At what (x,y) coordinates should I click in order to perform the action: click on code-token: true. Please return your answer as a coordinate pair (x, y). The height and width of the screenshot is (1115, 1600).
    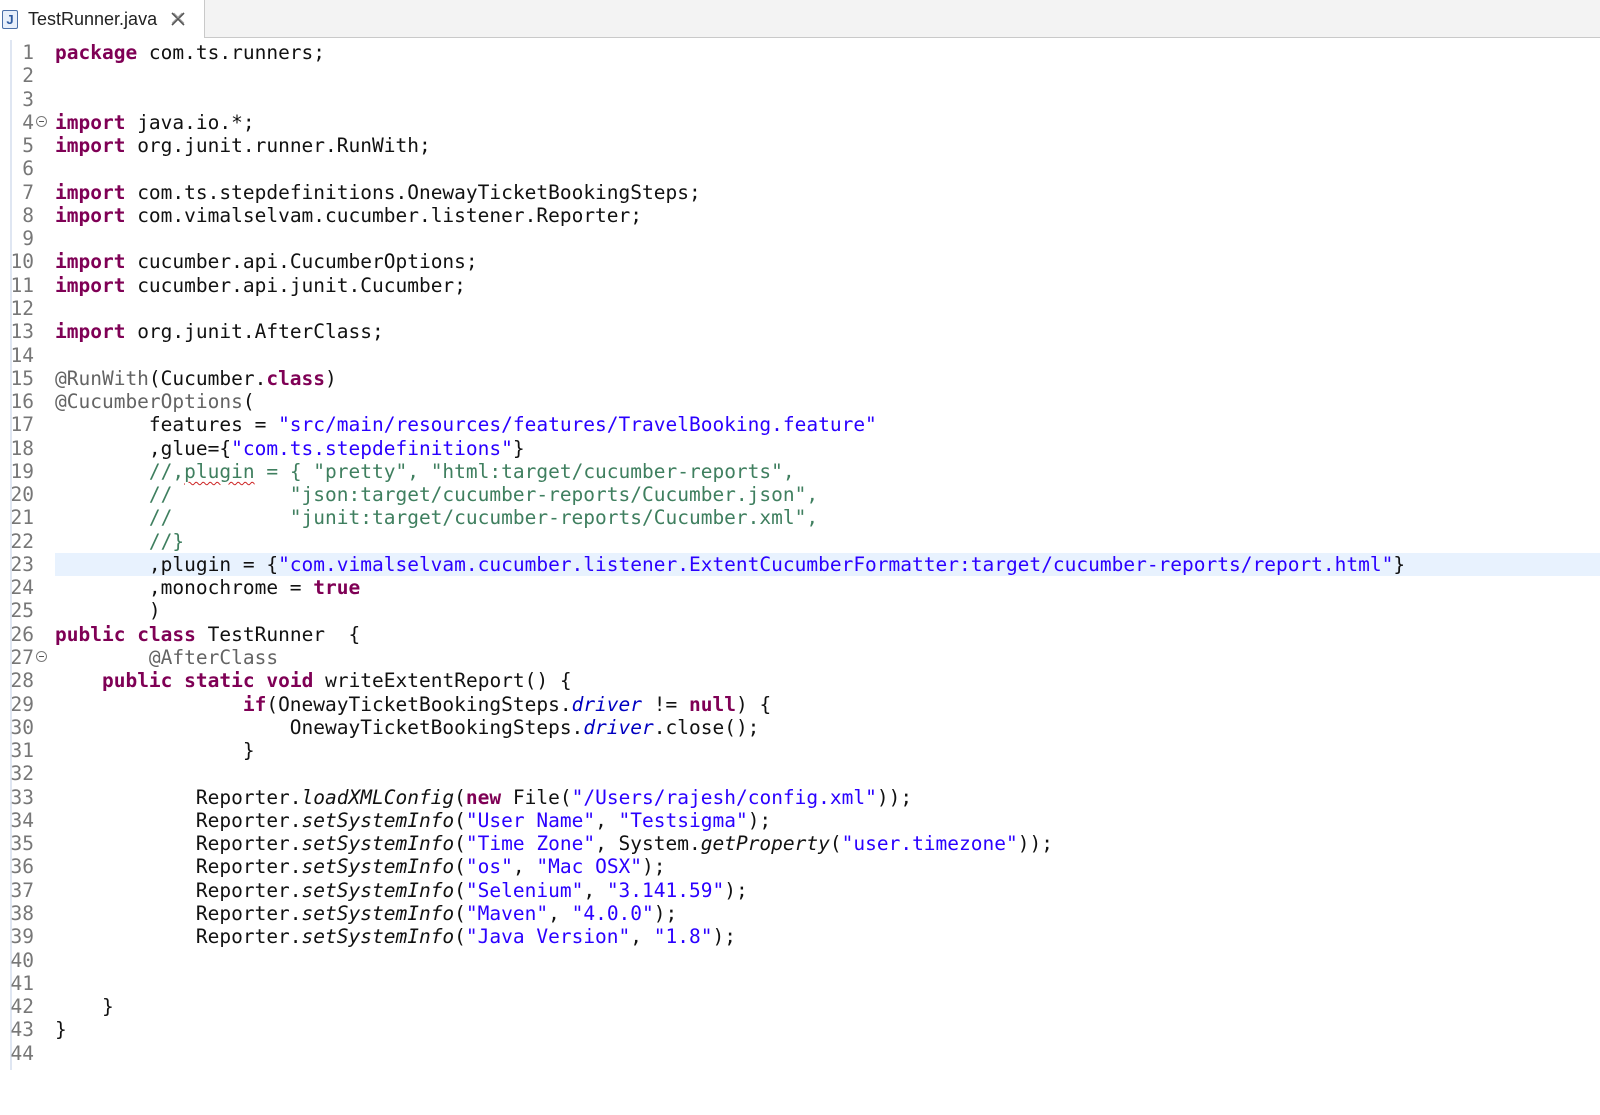
    Looking at the image, I should click on (337, 588).